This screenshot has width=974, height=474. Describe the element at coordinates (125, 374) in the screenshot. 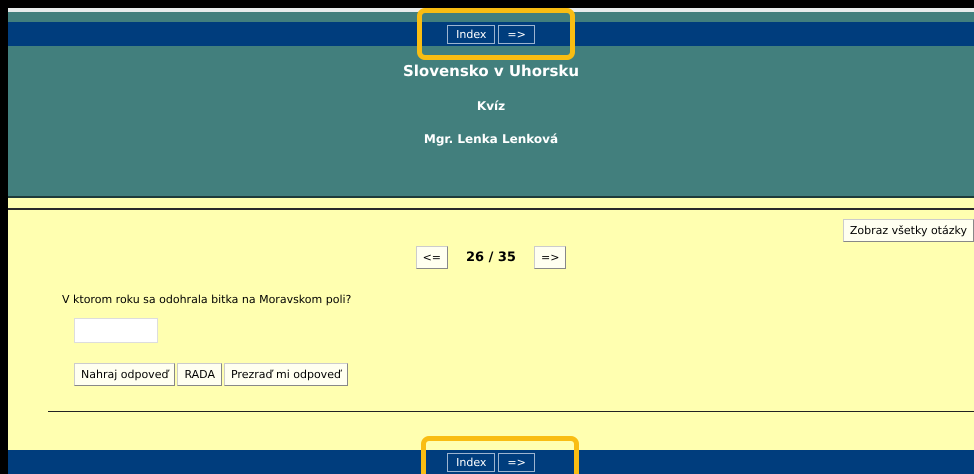

I see `action-button: Nahraj odpoveď` at that location.